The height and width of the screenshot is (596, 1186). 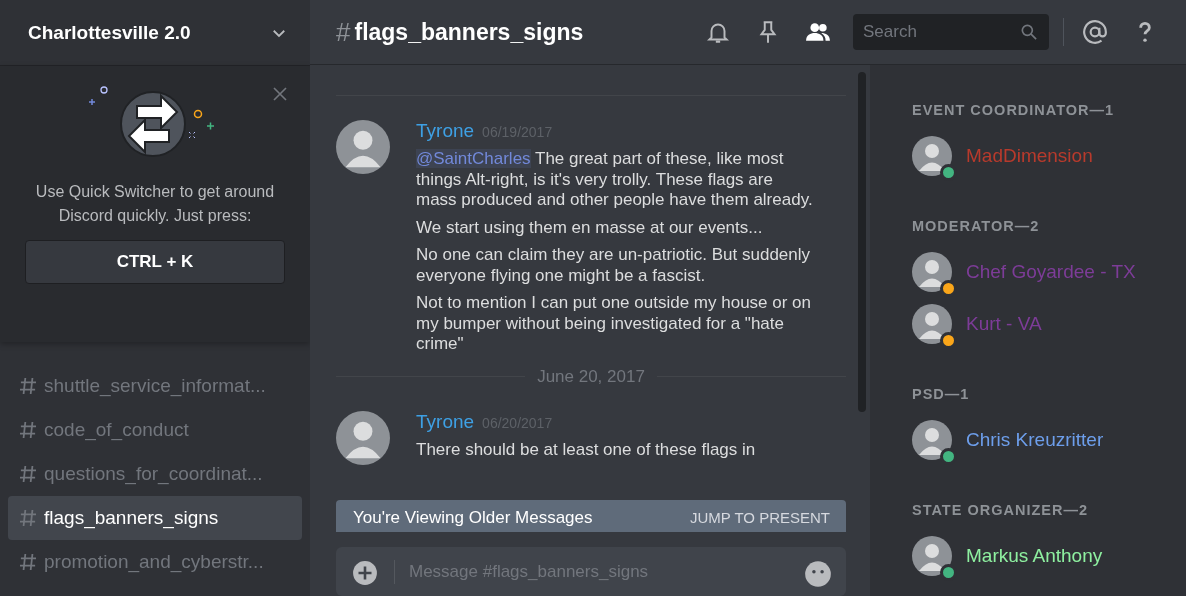 I want to click on scrollbar, so click(x=862, y=242).